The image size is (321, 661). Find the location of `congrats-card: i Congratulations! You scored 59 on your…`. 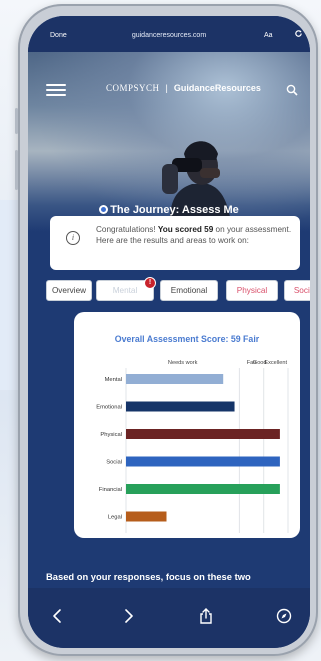

congrats-card: i Congratulations! You scored 59 on your… is located at coordinates (175, 243).